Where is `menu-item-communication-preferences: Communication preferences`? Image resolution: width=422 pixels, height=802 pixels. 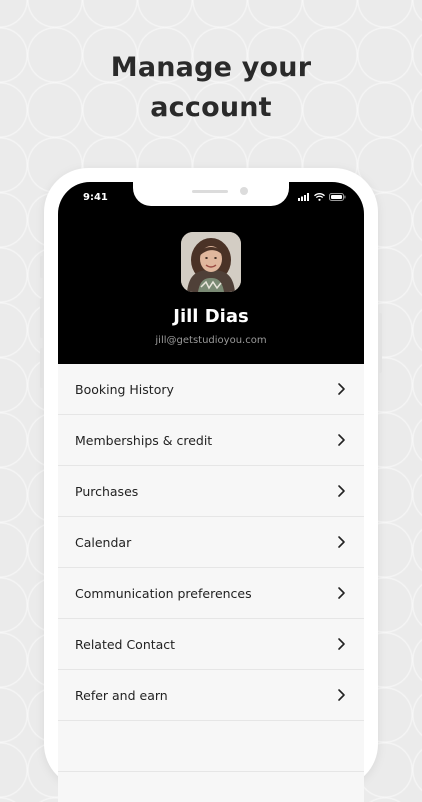 menu-item-communication-preferences: Communication preferences is located at coordinates (211, 593).